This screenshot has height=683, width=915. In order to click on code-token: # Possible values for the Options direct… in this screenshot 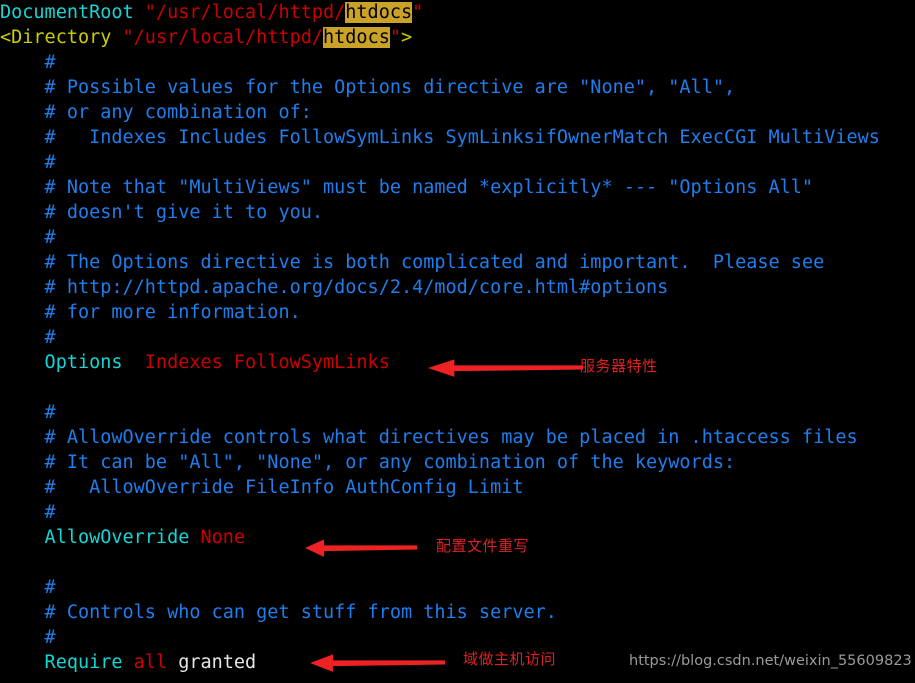, I will do `click(368, 87)`.